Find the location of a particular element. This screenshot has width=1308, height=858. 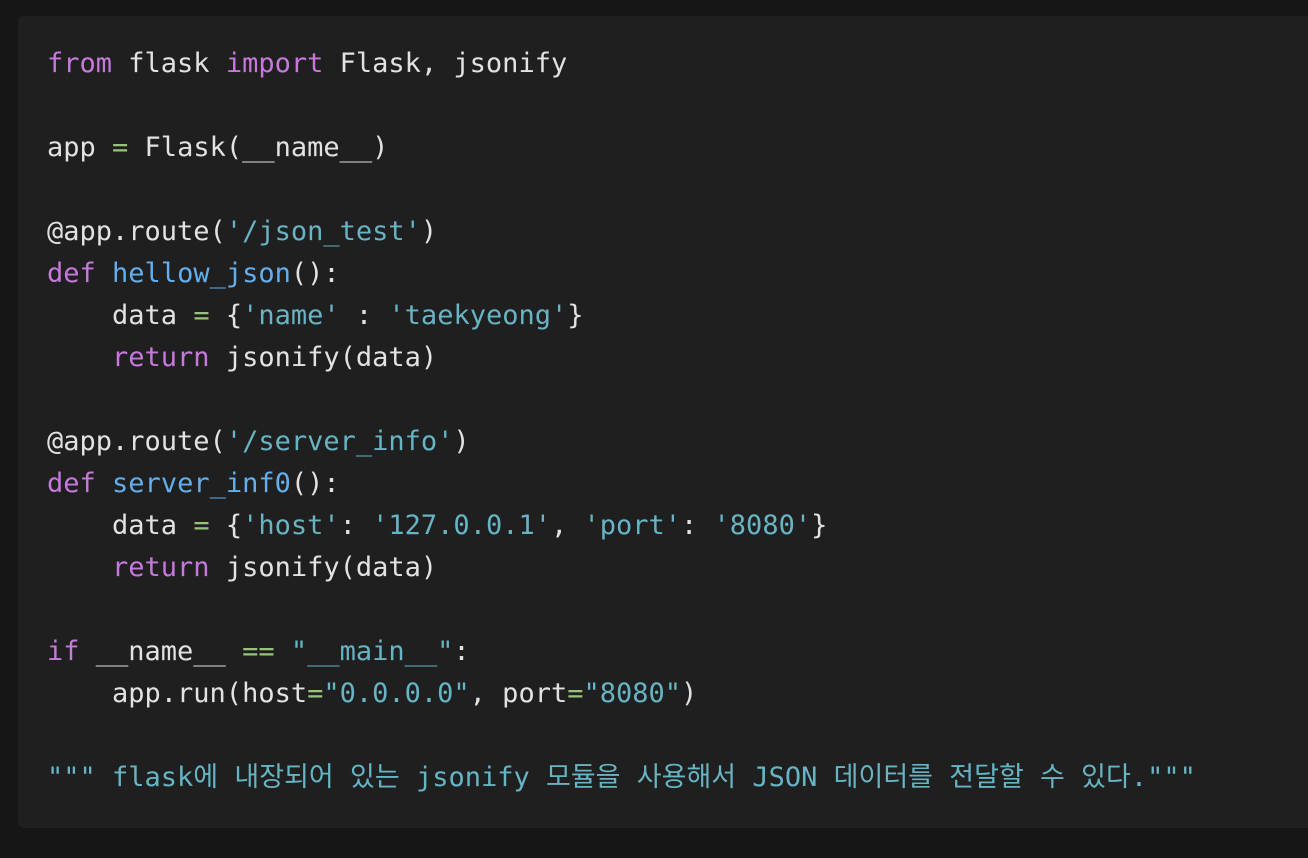

code-line: def server_inf0(): is located at coordinates (621, 484).